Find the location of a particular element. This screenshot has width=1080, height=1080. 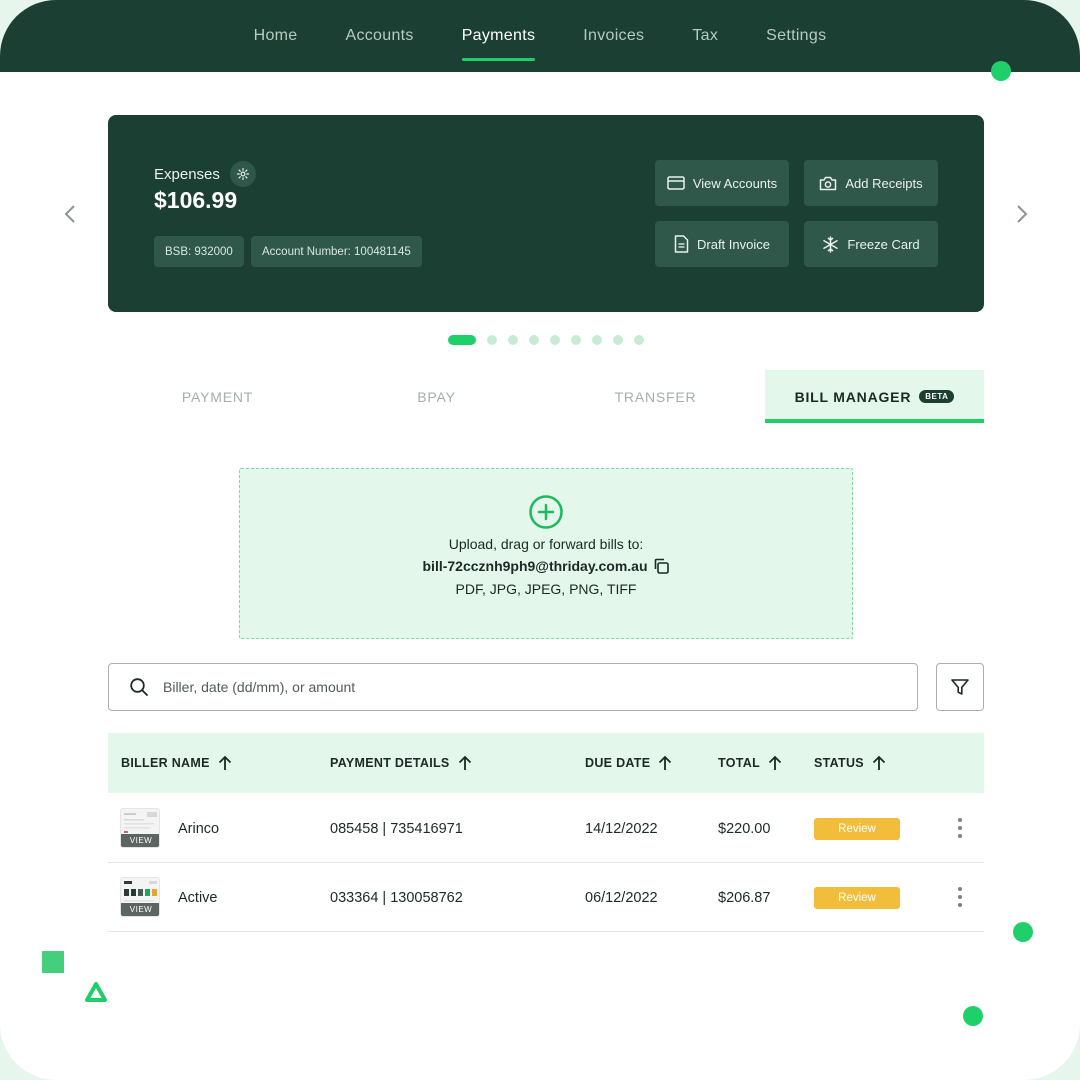

draft-invoice-button: Draft Invoice is located at coordinates (722, 244).